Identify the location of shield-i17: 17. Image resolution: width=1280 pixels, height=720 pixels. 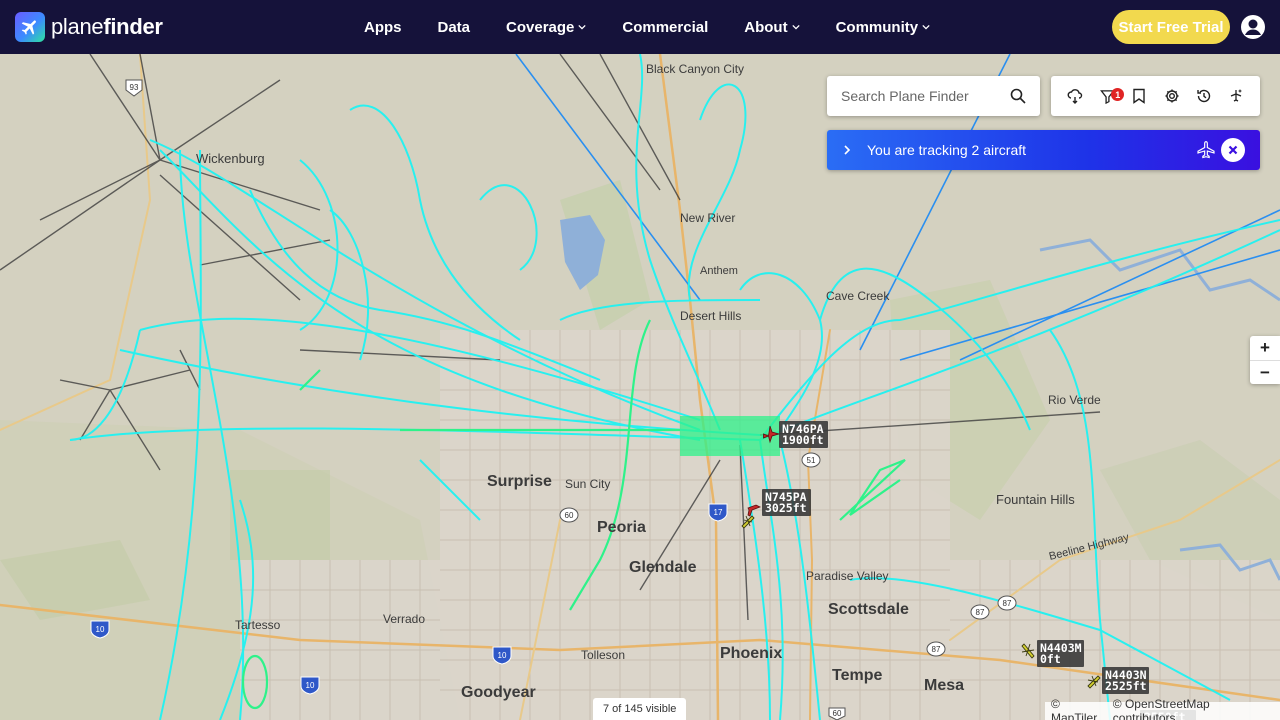
(718, 512).